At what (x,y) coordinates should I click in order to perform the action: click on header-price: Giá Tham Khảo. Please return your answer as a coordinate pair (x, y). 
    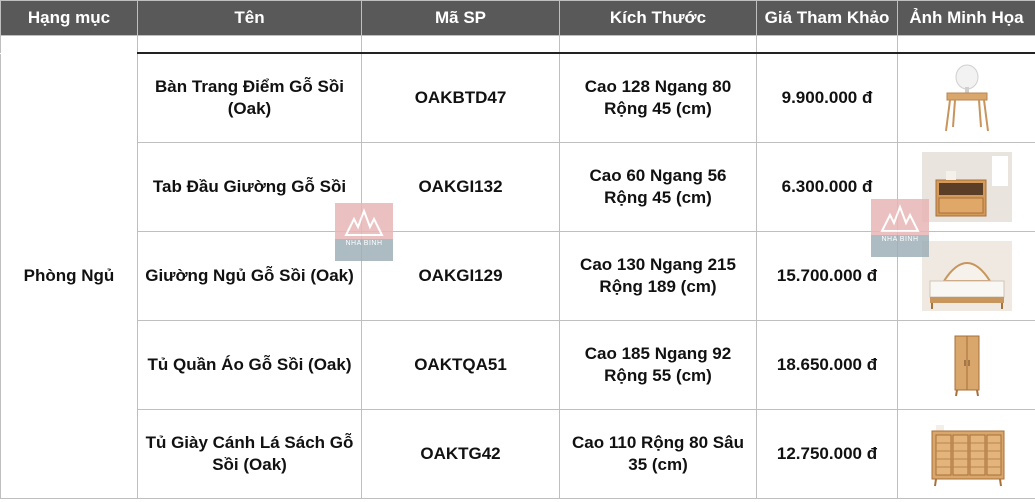
    Looking at the image, I should click on (827, 18).